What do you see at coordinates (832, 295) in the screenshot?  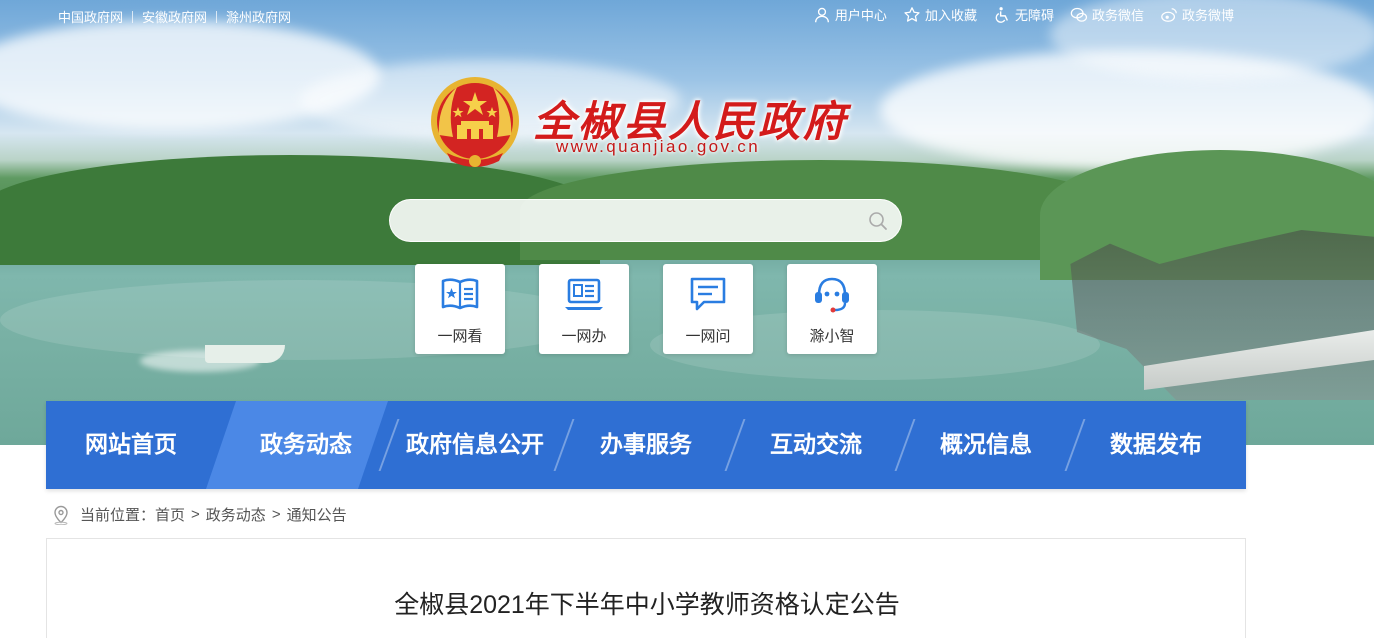 I see `robot-headset-icon` at bounding box center [832, 295].